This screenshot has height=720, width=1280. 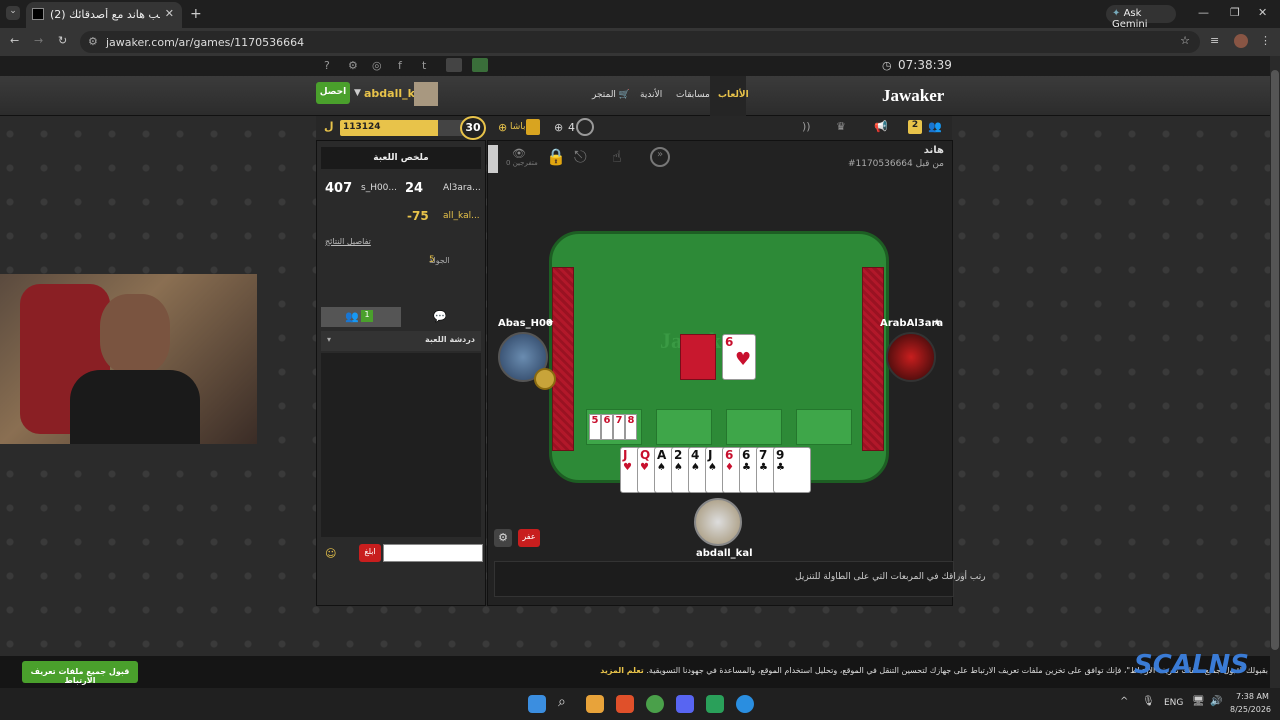 I want to click on chat-input, so click(x=433, y=553).